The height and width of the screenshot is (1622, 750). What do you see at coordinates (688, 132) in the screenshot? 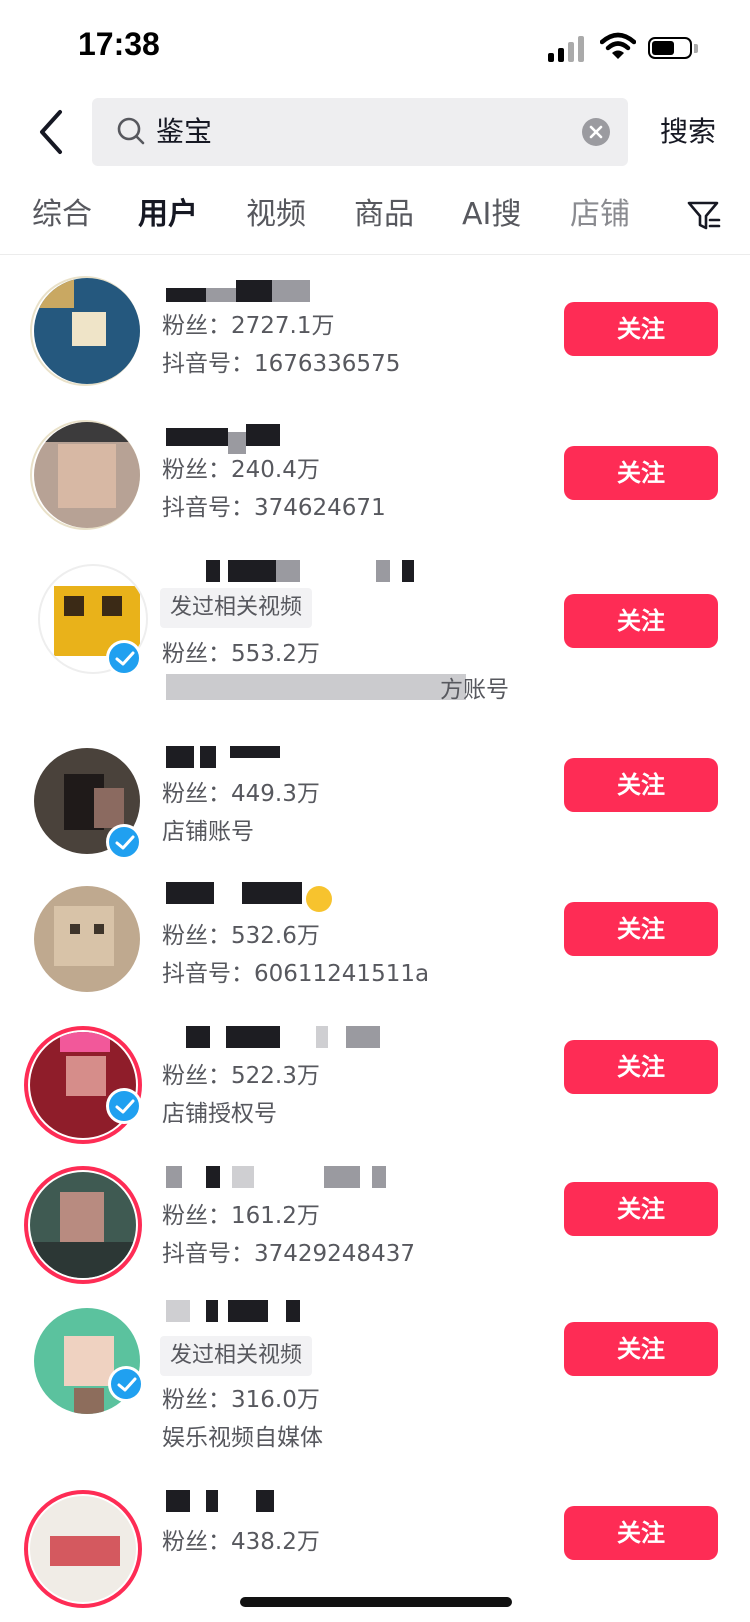
I see `search-button: 搜索` at bounding box center [688, 132].